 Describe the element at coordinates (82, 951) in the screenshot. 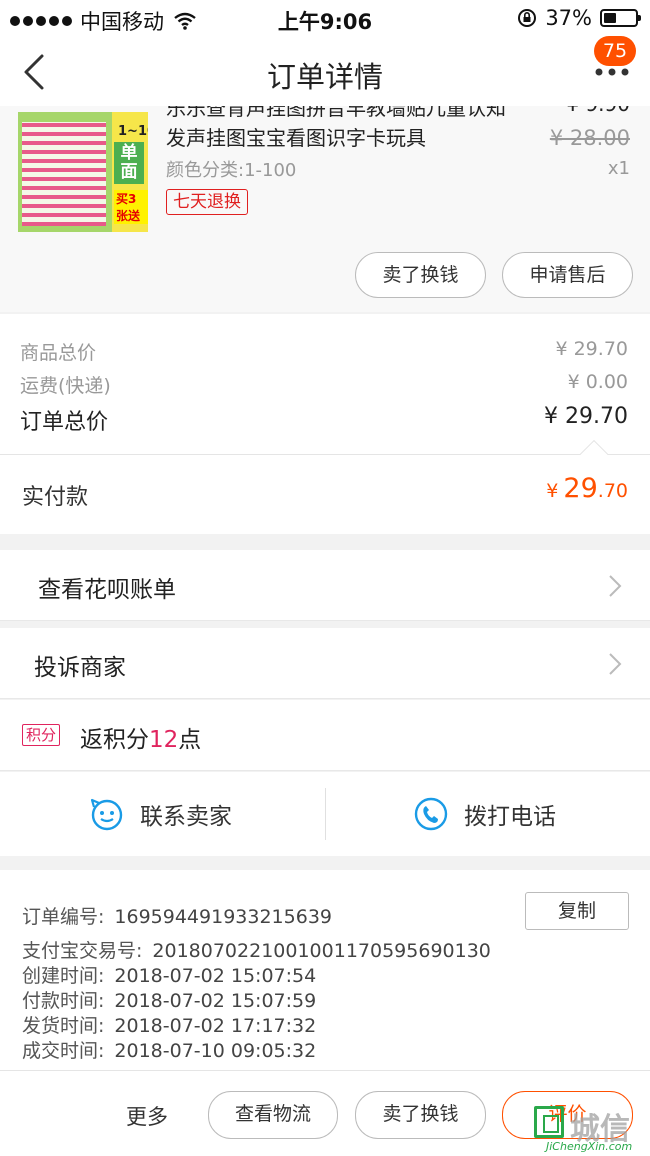

I see `alipay-number-label: 支付宝交易号:` at that location.